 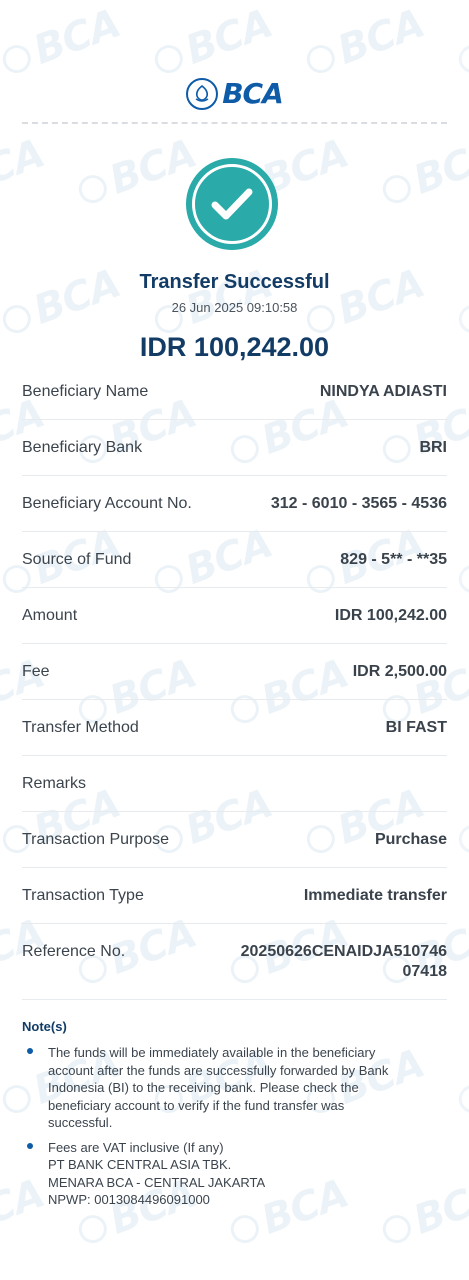 What do you see at coordinates (343, 961) in the screenshot?
I see `detail-value: 20250626CENAIDJA51074607418` at bounding box center [343, 961].